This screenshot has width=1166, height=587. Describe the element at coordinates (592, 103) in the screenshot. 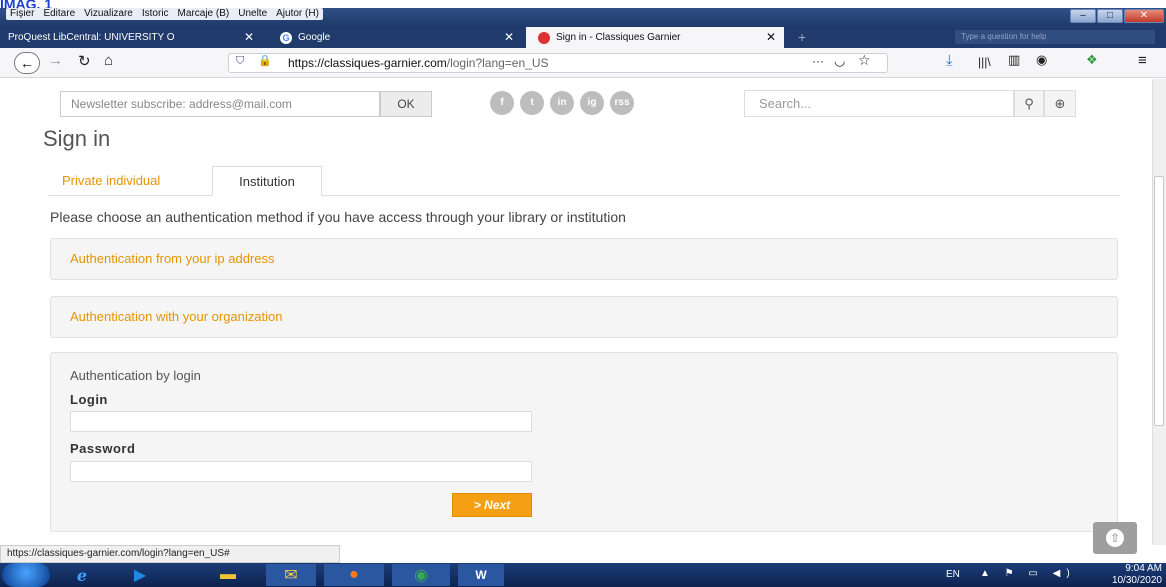

I see `instagram-icon: ig` at that location.